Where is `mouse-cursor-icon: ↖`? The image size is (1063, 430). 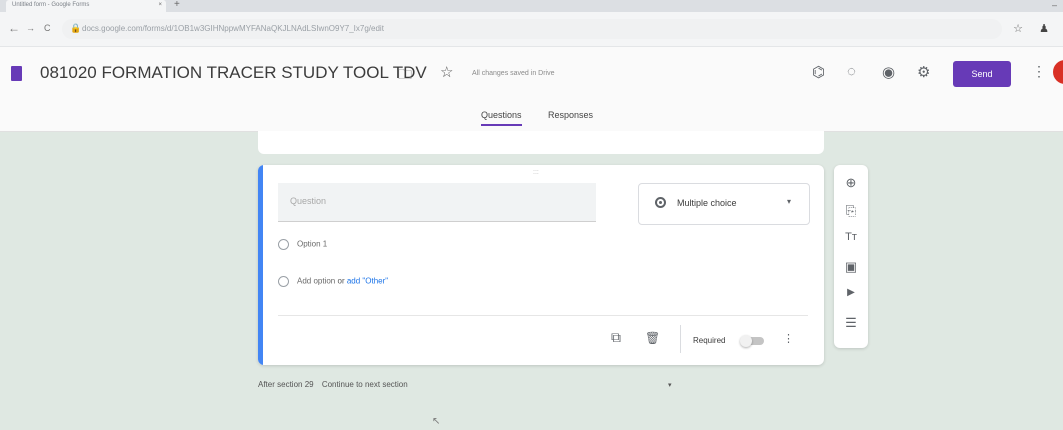
mouse-cursor-icon: ↖ is located at coordinates (436, 421).